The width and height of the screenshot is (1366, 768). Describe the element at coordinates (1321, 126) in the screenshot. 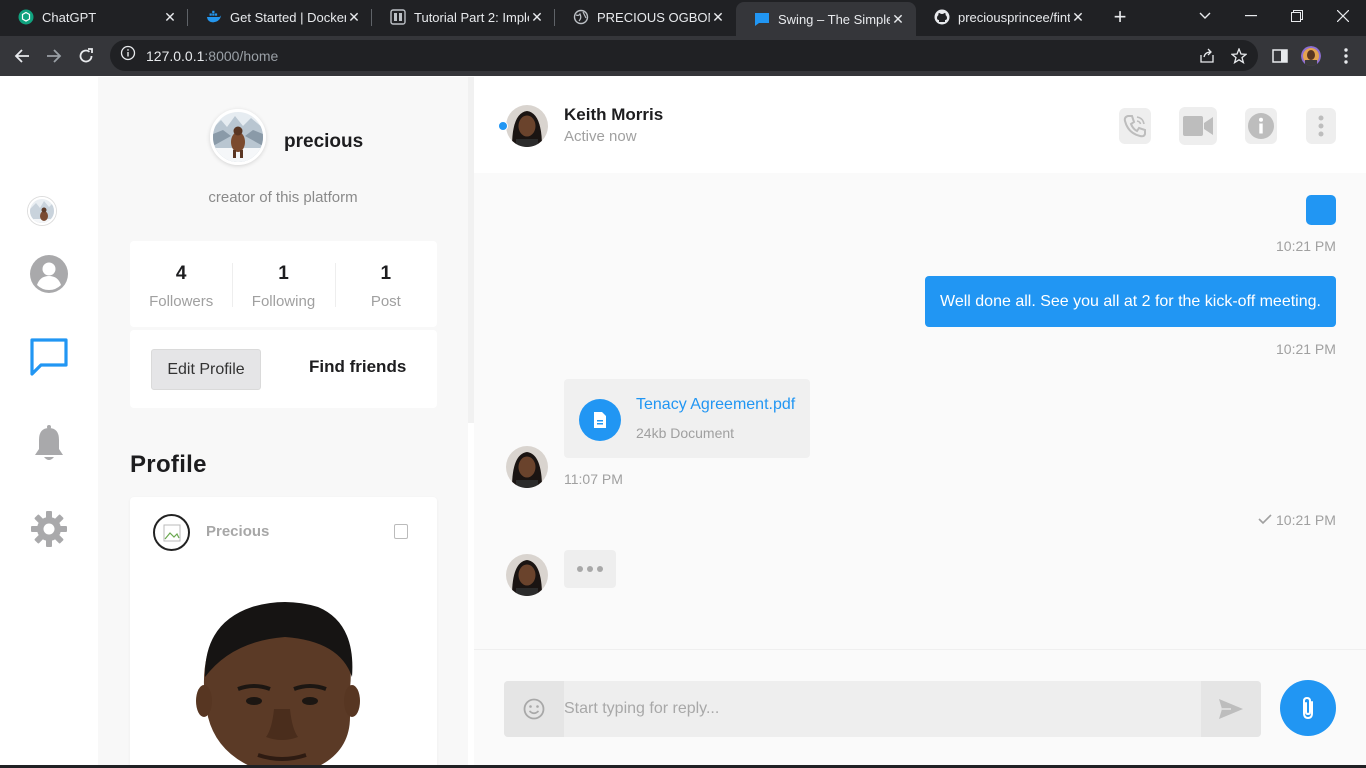

I see `more-options-icon` at that location.